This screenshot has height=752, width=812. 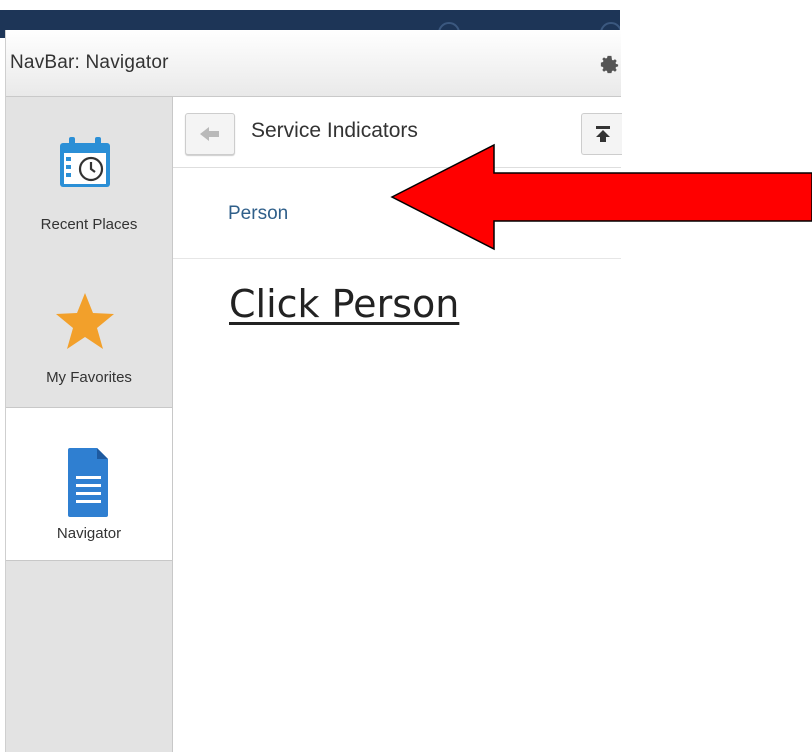 I want to click on document-icon, so click(x=88, y=482).